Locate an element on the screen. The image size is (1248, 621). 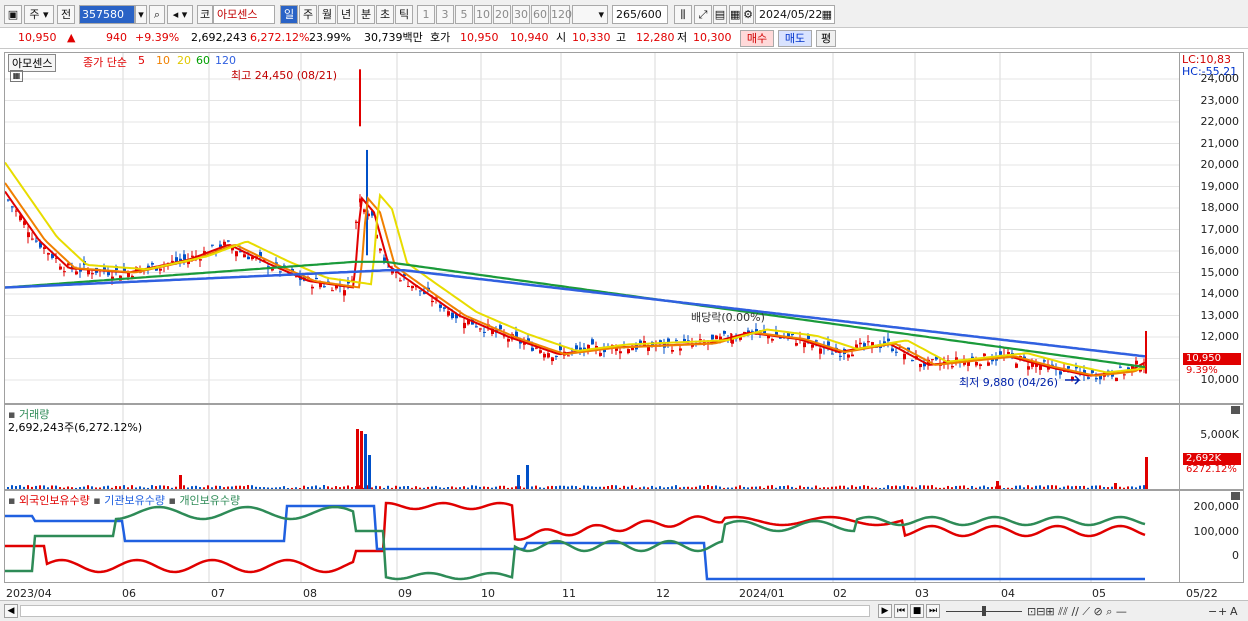
scroll-right-icon: ▶ is located at coordinates (885, 611).